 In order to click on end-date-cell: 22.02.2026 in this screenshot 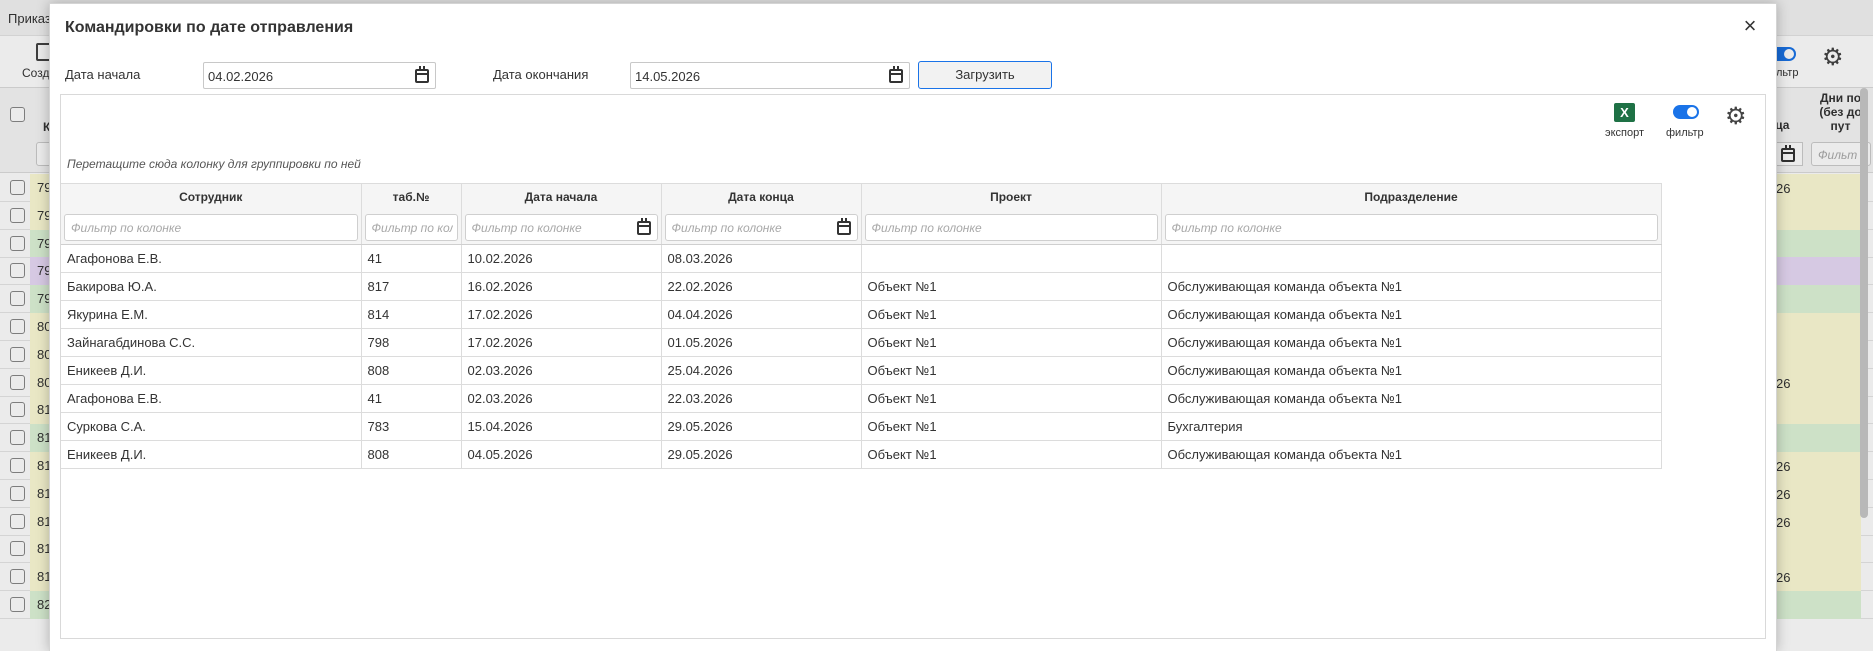, I will do `click(761, 286)`.